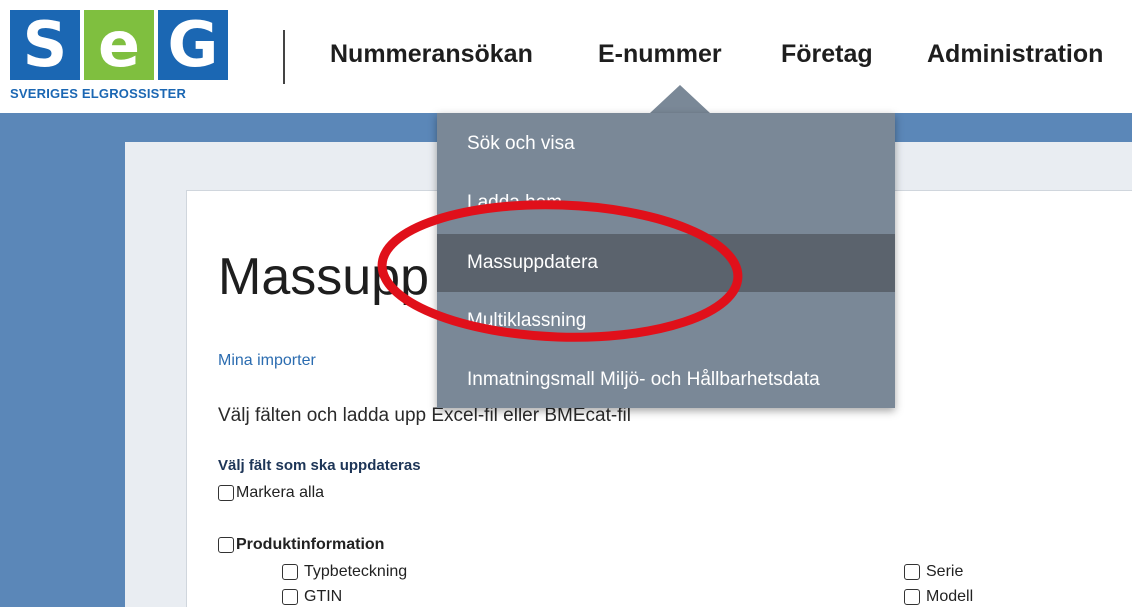 This screenshot has width=1132, height=607. What do you see at coordinates (431, 54) in the screenshot?
I see `nav-item-nummeransokan: Nummeransökan` at bounding box center [431, 54].